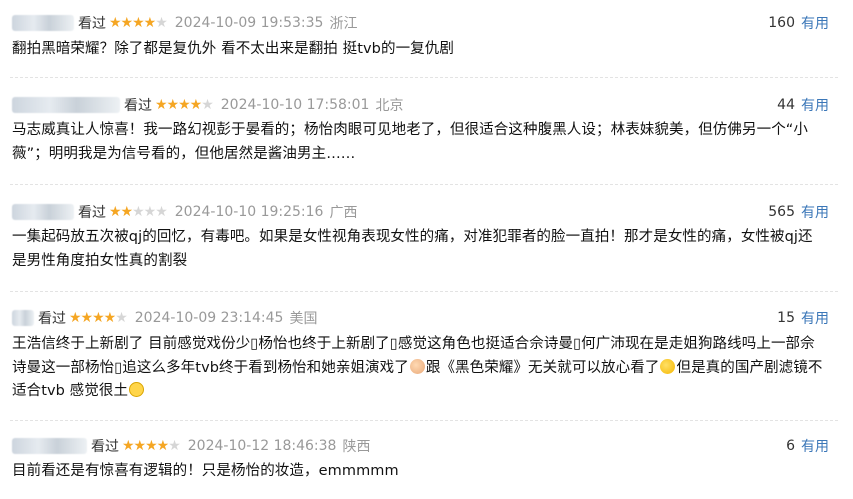 The height and width of the screenshot is (499, 853). I want to click on vote-area: 565 有用, so click(798, 212).